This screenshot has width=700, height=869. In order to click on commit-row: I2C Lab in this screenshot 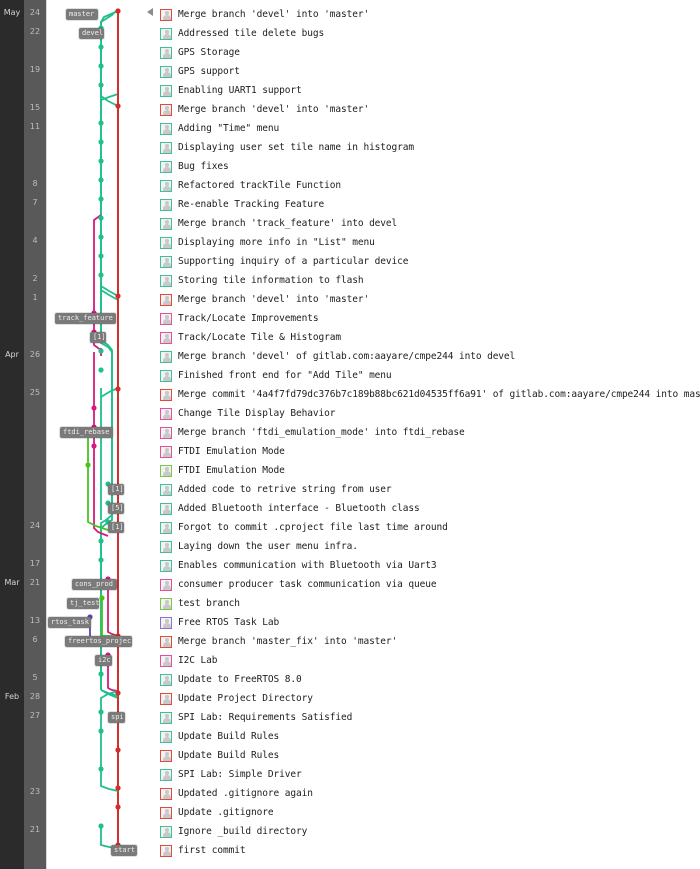, I will do `click(188, 660)`.